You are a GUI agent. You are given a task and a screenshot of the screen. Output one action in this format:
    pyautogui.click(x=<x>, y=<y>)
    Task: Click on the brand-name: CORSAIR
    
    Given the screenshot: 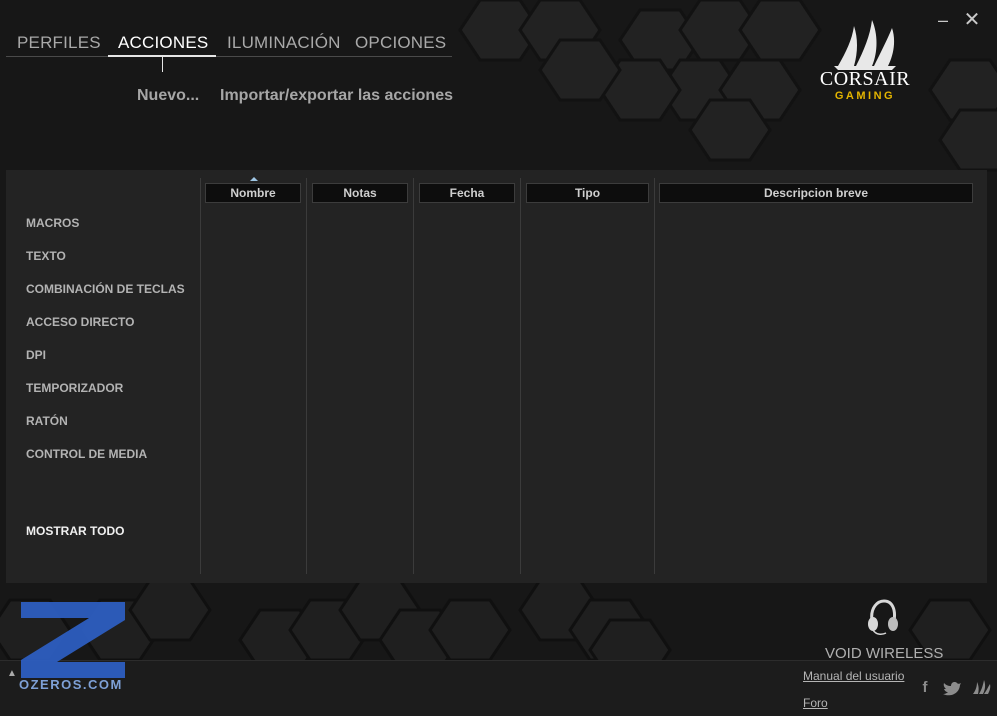 What is the action you would take?
    pyautogui.click(x=865, y=79)
    